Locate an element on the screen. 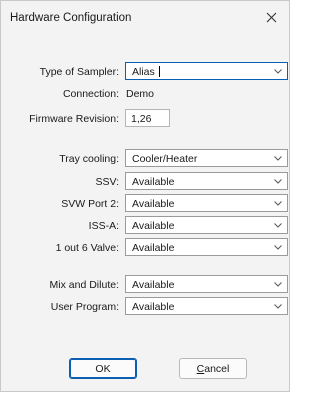 The height and width of the screenshot is (393, 320). svw-port-2-value: Available is located at coordinates (153, 204).